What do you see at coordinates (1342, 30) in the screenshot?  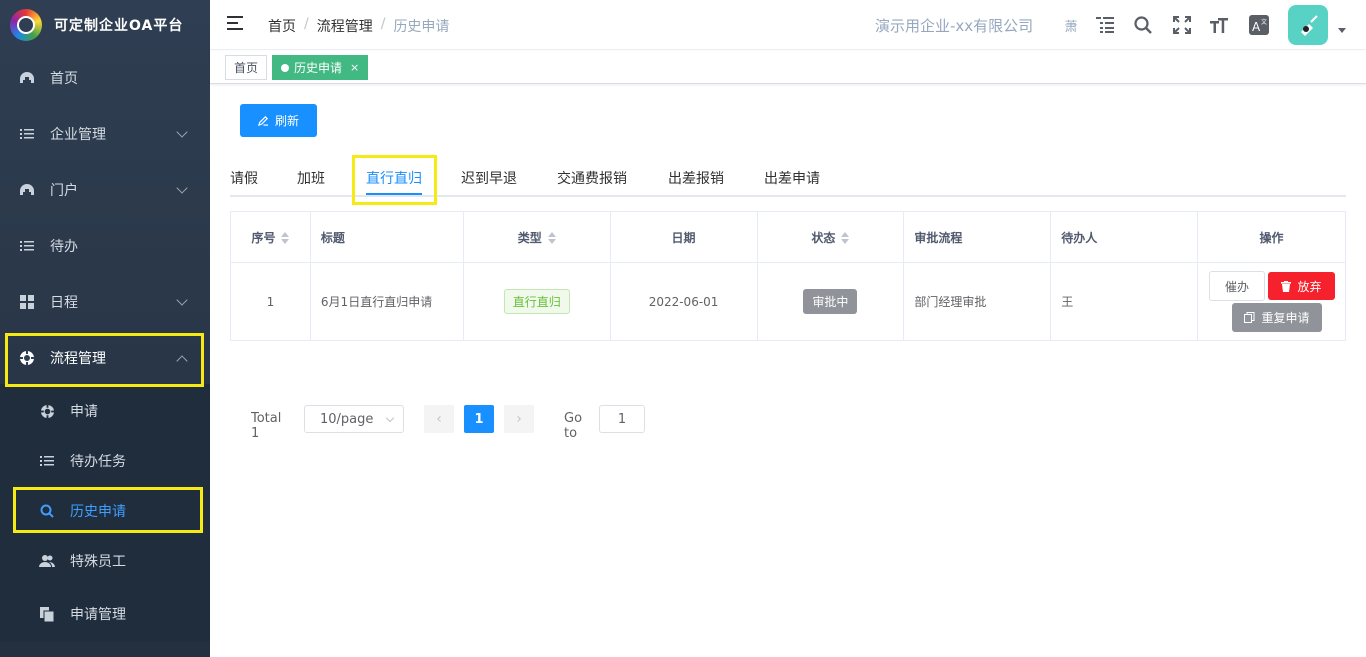 I see `caret-down-icon` at bounding box center [1342, 30].